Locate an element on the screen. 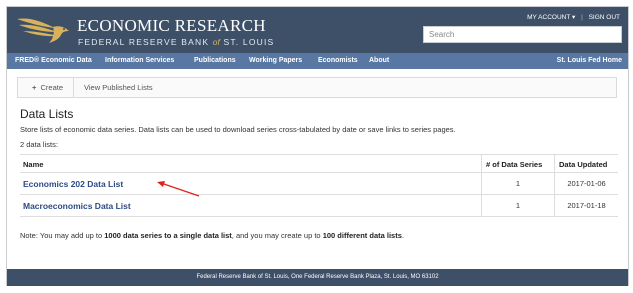  annotation-arrow is located at coordinates (178, 189).